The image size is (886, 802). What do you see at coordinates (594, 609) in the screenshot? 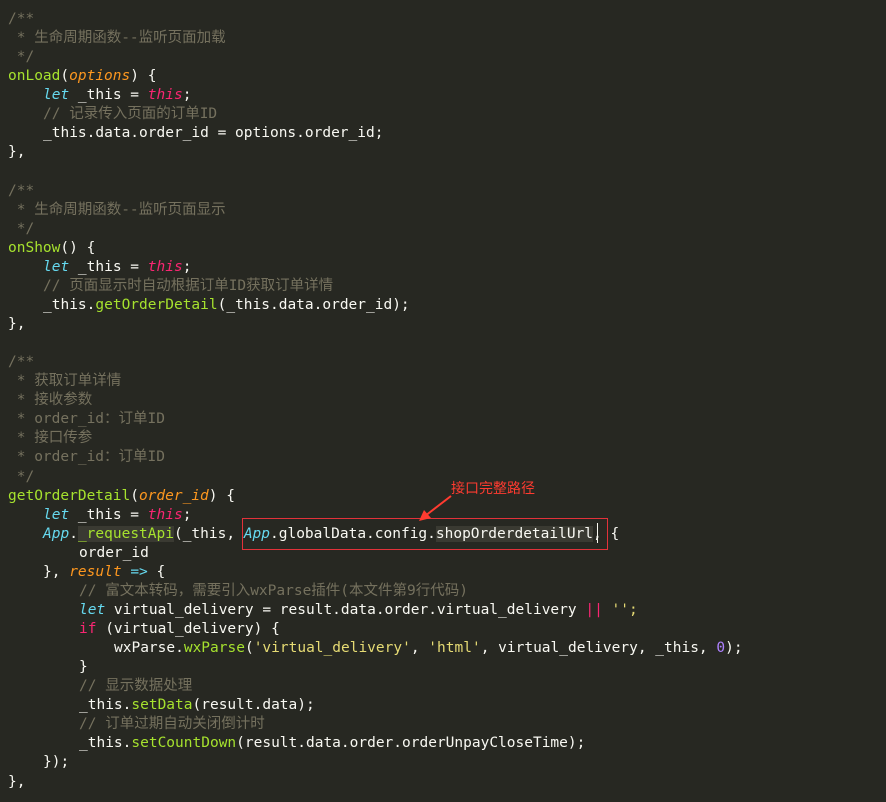
I see `operator: ||` at bounding box center [594, 609].